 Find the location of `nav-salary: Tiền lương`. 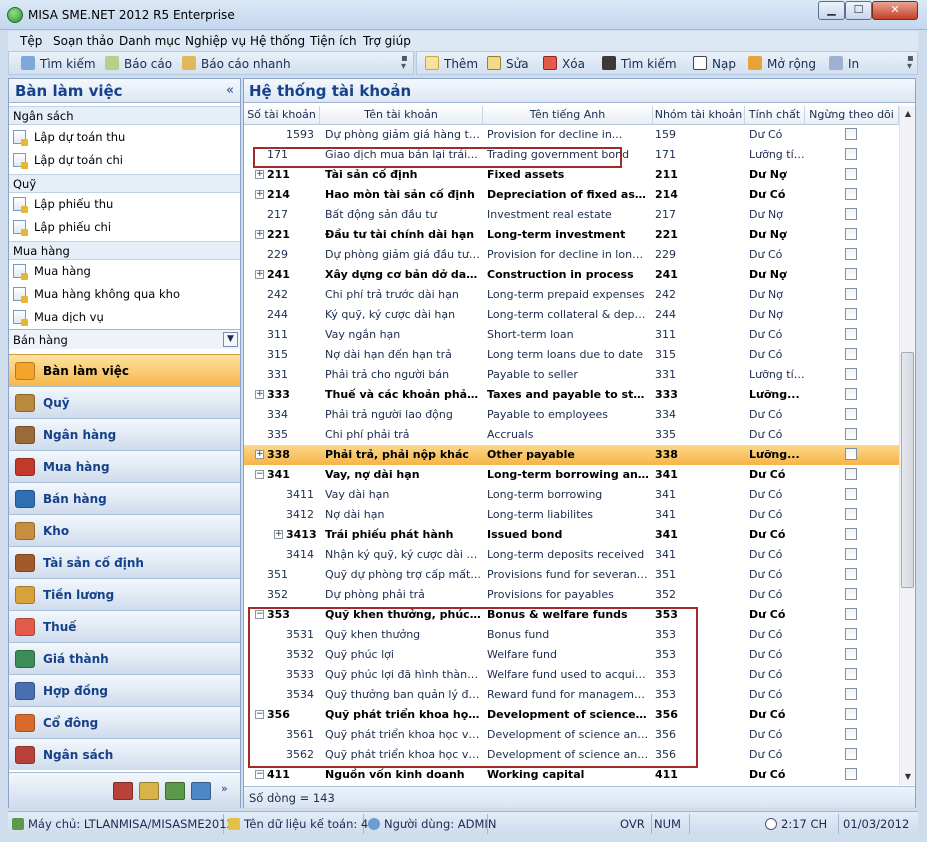

nav-salary: Tiền lương is located at coordinates (124, 594).